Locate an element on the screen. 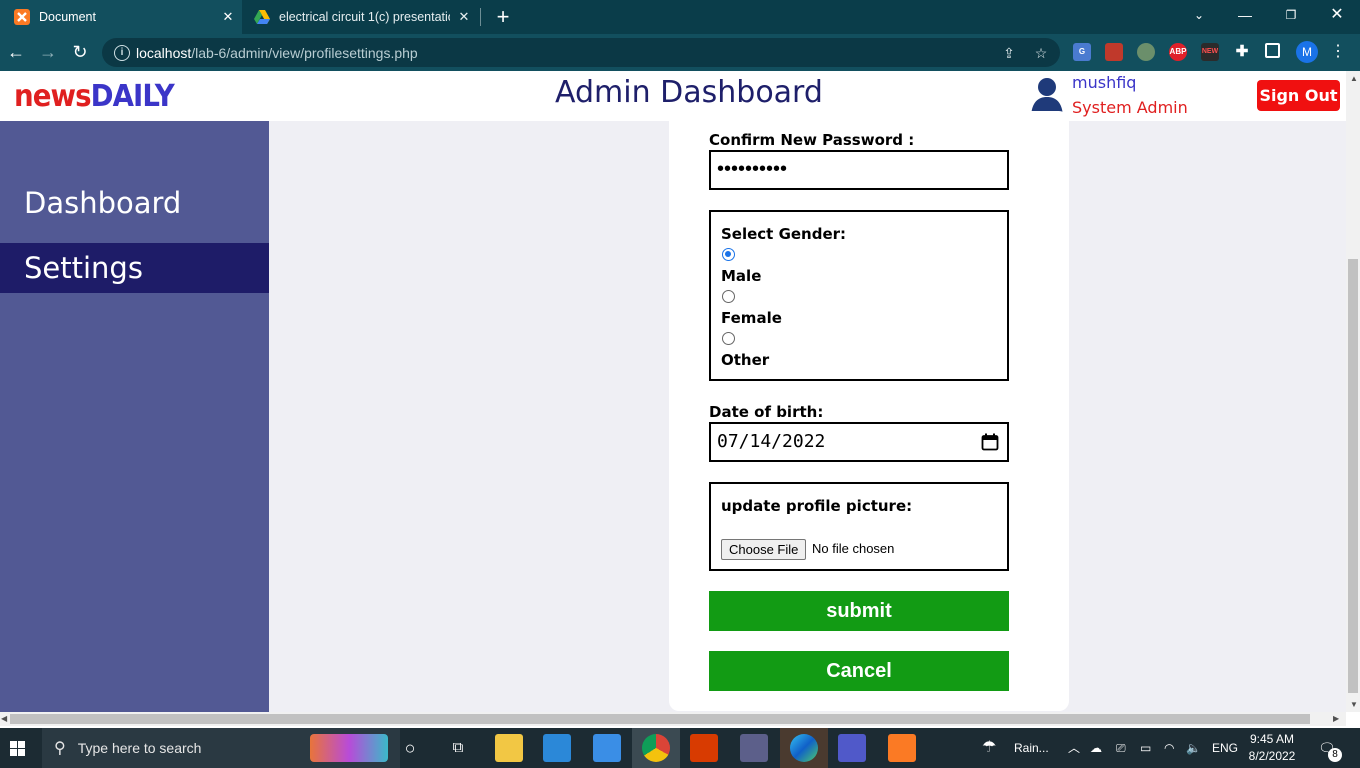  cortana-icon: ○ is located at coordinates (410, 748).